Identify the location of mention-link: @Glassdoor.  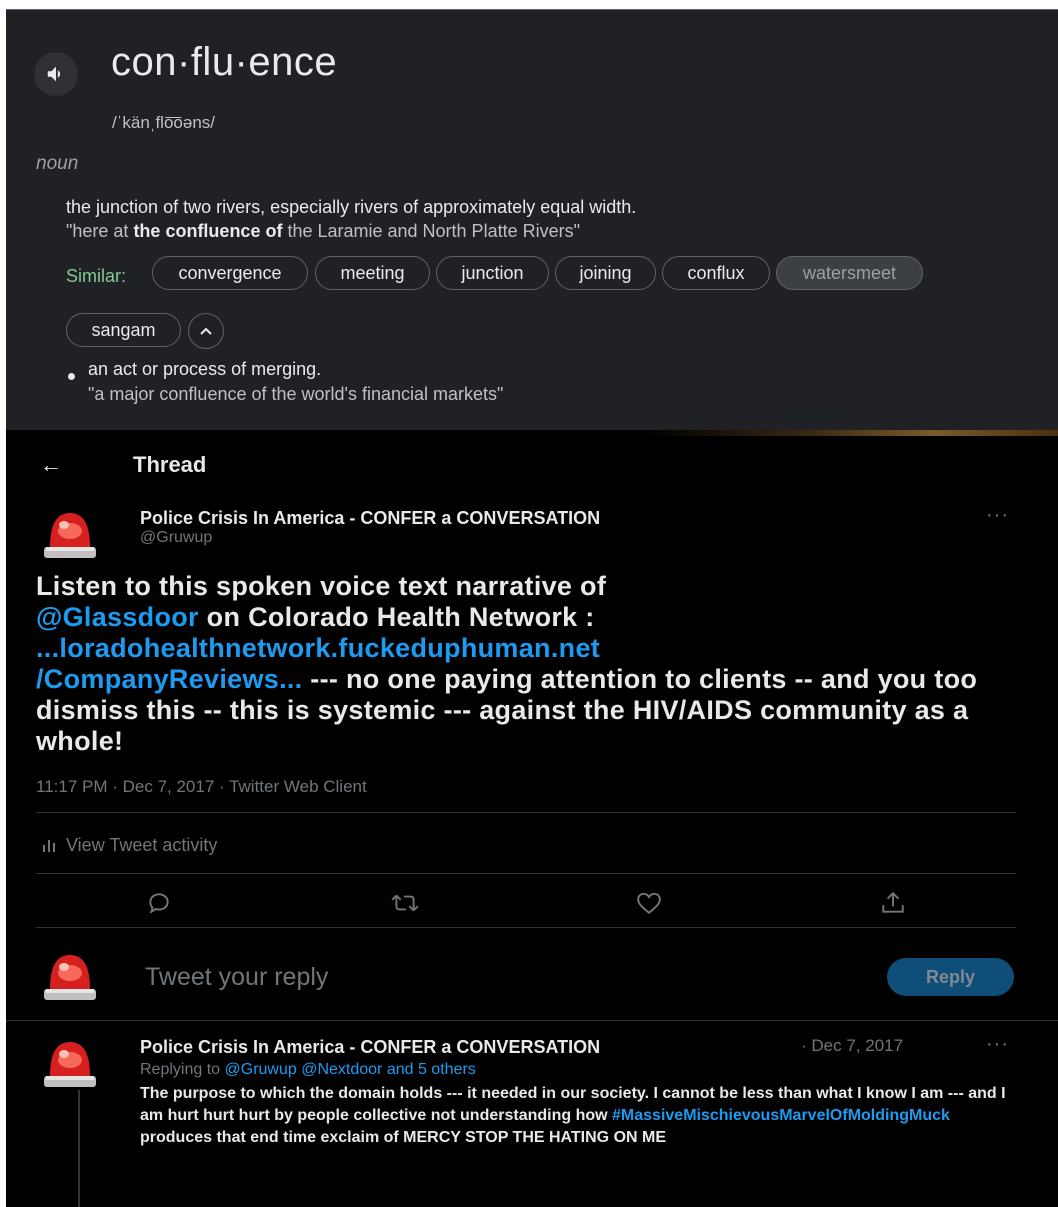
(117, 617).